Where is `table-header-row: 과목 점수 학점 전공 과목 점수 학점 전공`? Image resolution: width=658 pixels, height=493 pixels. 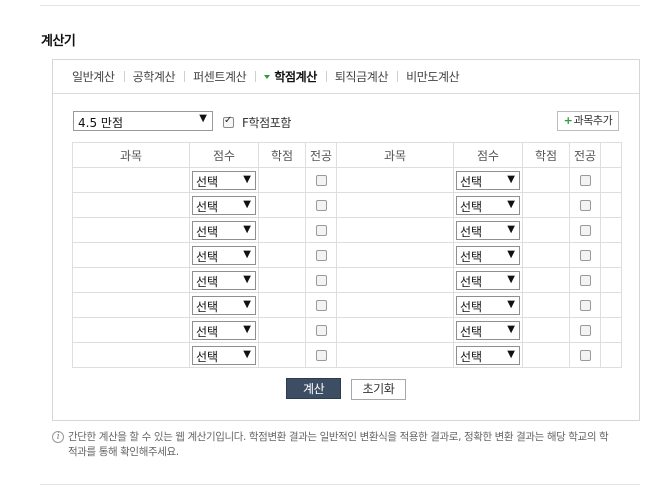 table-header-row: 과목 점수 학점 전공 과목 점수 학점 전공 is located at coordinates (347, 155).